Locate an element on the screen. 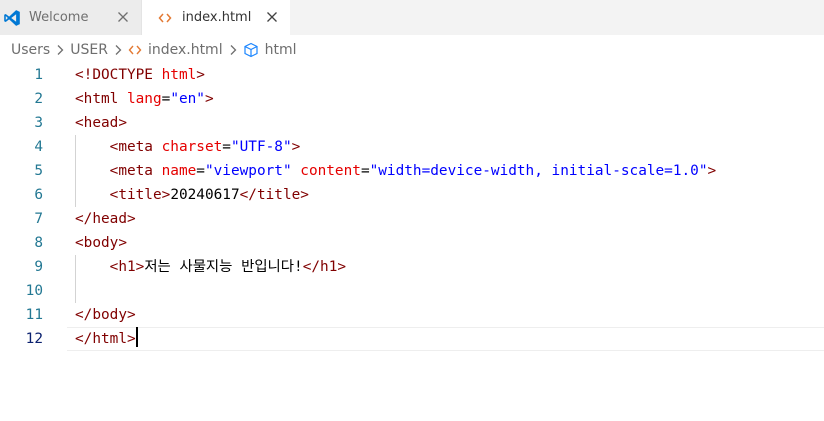  line-number: 8 is located at coordinates (38, 243).